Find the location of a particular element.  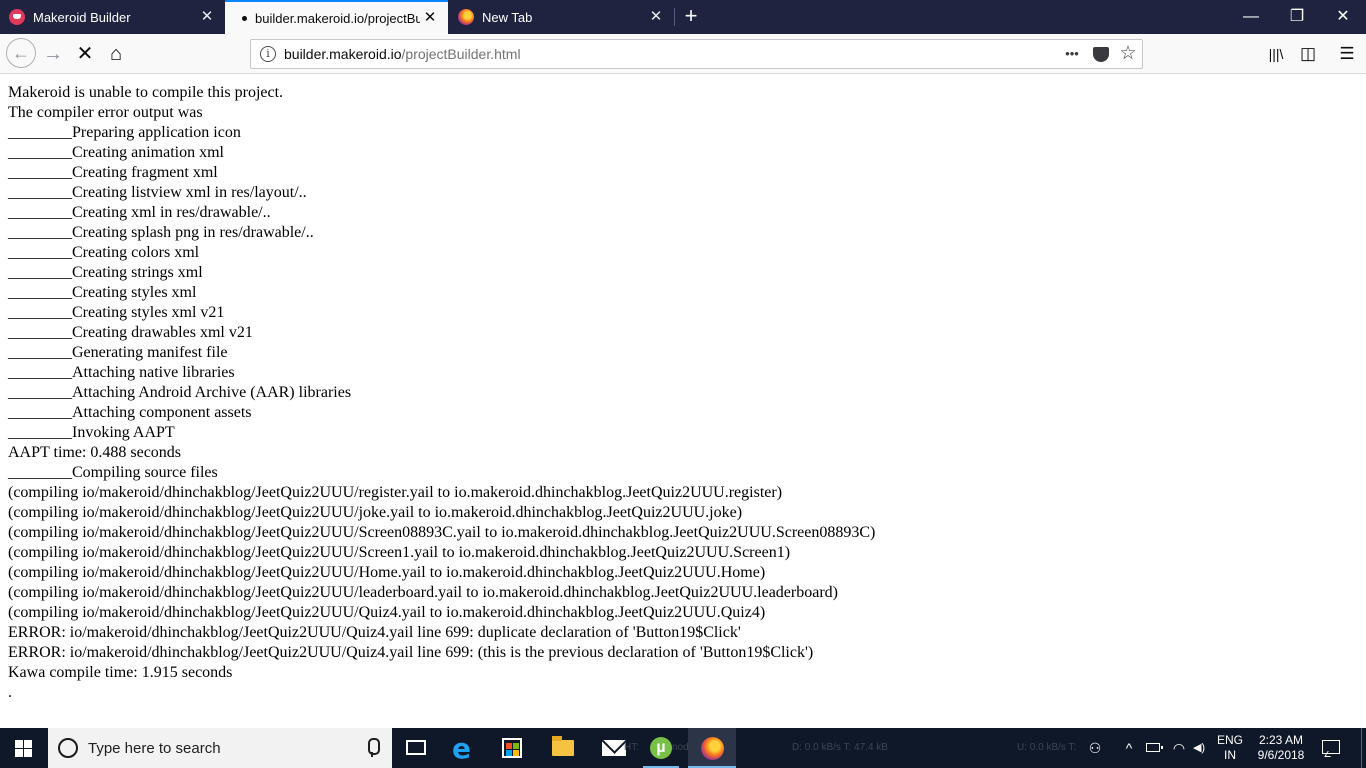

restore-button: ❐ is located at coordinates (1297, 17).